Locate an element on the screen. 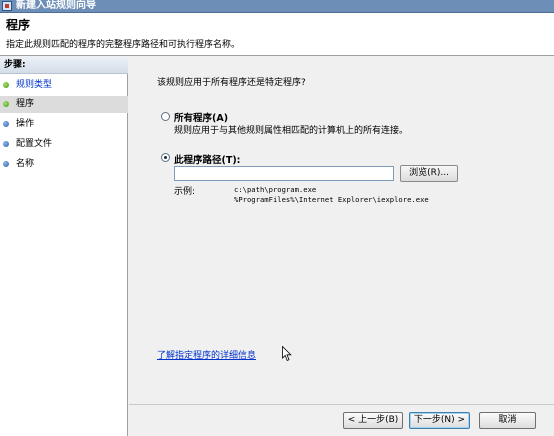 The width and height of the screenshot is (554, 436). step-label: 规则类型 is located at coordinates (34, 85).